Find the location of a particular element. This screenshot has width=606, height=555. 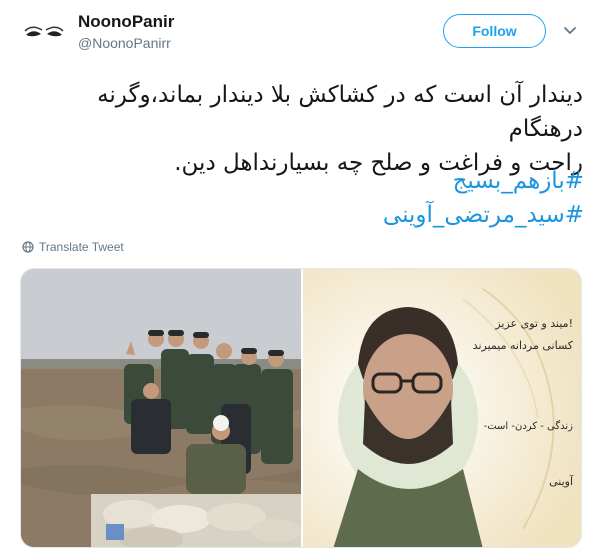

translate-tweet: Translate Tweet is located at coordinates (73, 247).